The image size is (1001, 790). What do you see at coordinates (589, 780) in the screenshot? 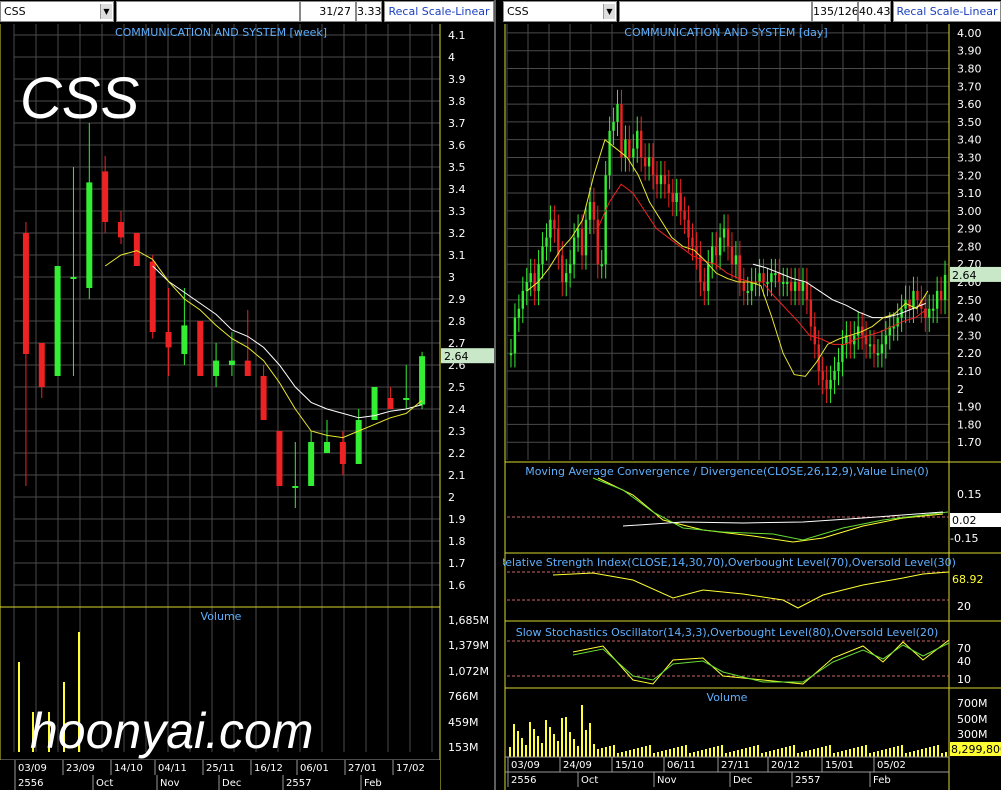
I see `month-tick-label: Oct` at bounding box center [589, 780].